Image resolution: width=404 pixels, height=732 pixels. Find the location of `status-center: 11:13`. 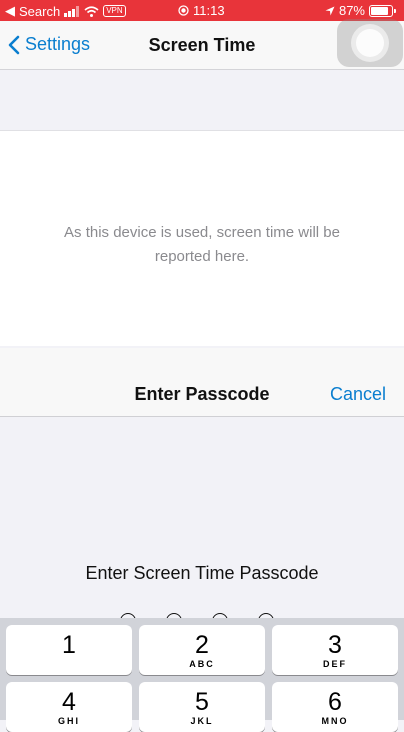

status-center: 11:13 is located at coordinates (201, 10).